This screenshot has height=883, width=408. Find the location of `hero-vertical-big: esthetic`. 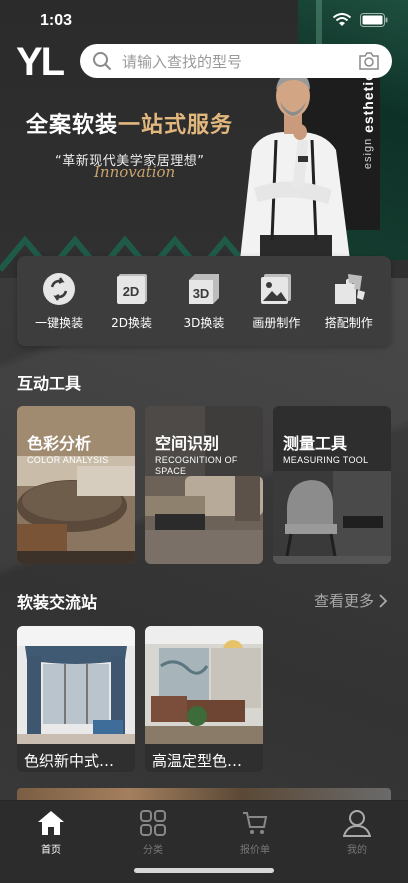

hero-vertical-big: esthetic is located at coordinates (368, 102).